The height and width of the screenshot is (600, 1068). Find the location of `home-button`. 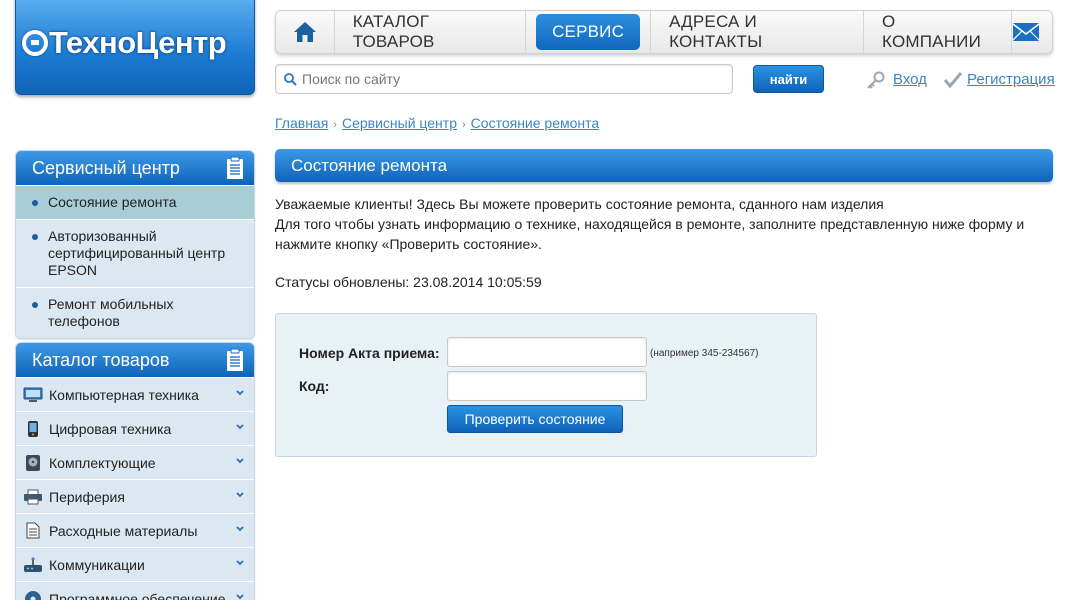

home-button is located at coordinates (305, 32).